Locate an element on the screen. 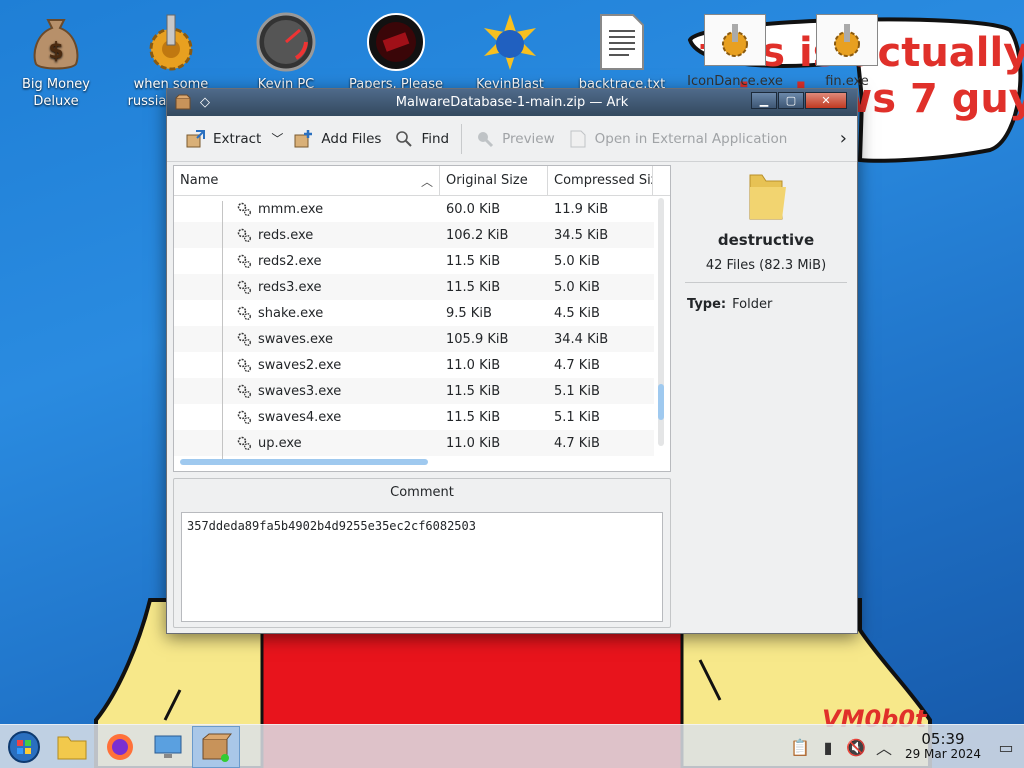 Image resolution: width=1024 pixels, height=768 pixels. kevinblast-icon is located at coordinates (510, 42).